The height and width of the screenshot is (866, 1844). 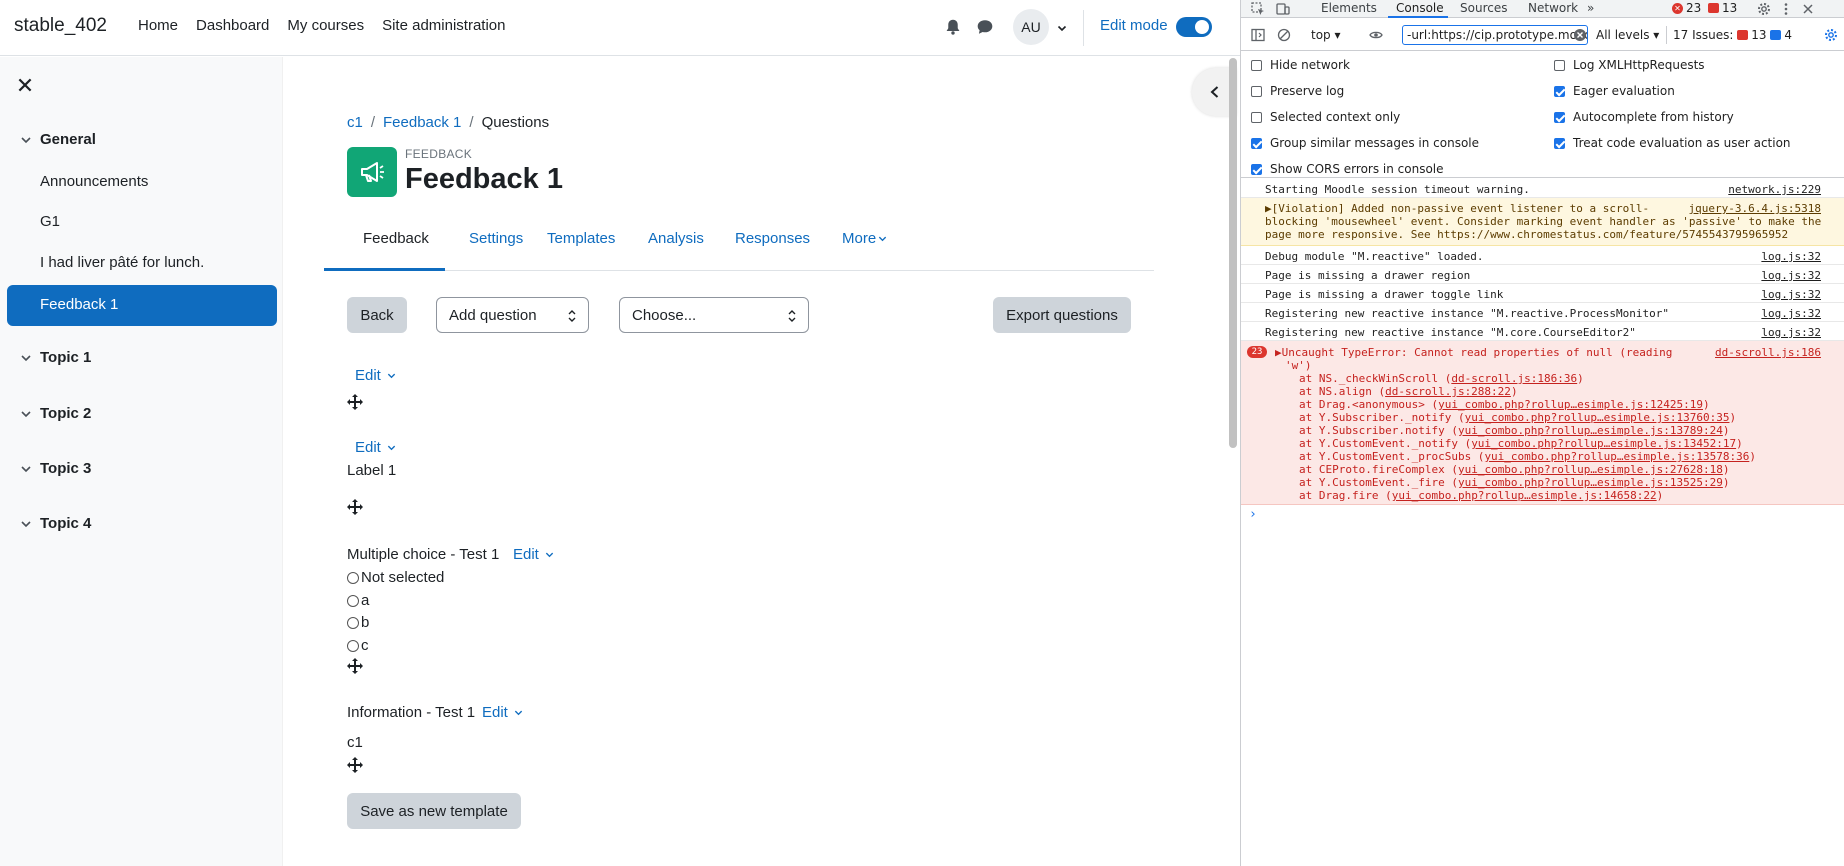 What do you see at coordinates (1686, 8) in the screenshot?
I see `error-count-badge: ✕ 23` at bounding box center [1686, 8].